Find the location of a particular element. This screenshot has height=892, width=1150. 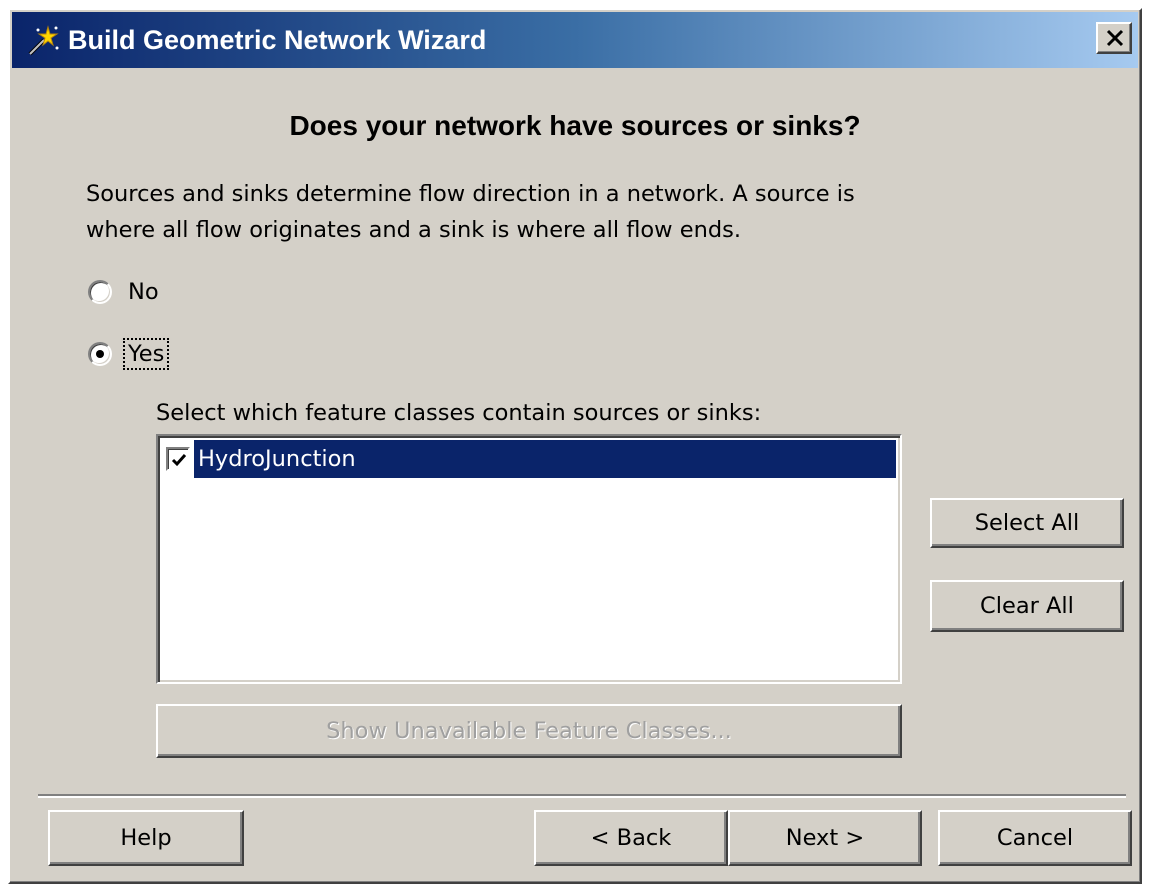

radio-yes: Yes is located at coordinates (129, 354).